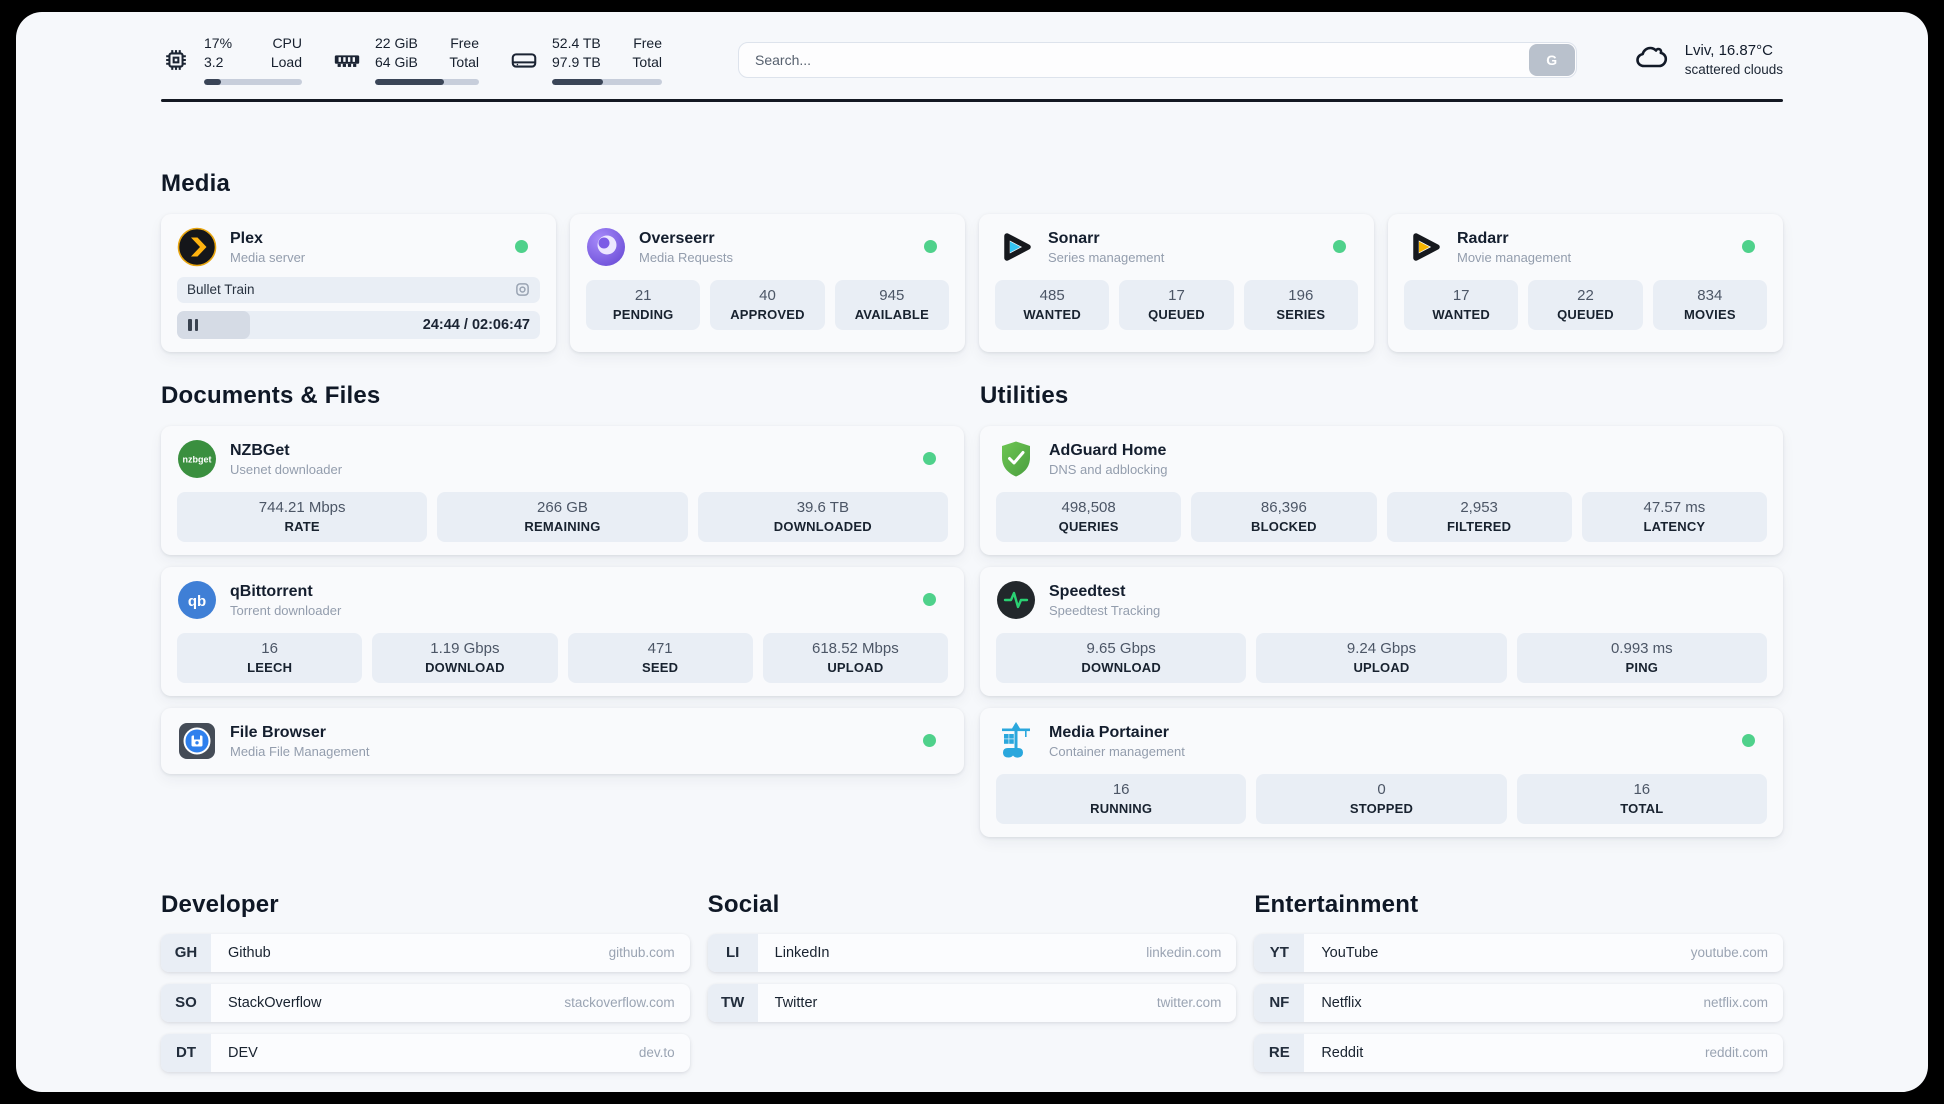 The image size is (1944, 1104). What do you see at coordinates (1551, 59) in the screenshot?
I see `search-engine-button: G` at bounding box center [1551, 59].